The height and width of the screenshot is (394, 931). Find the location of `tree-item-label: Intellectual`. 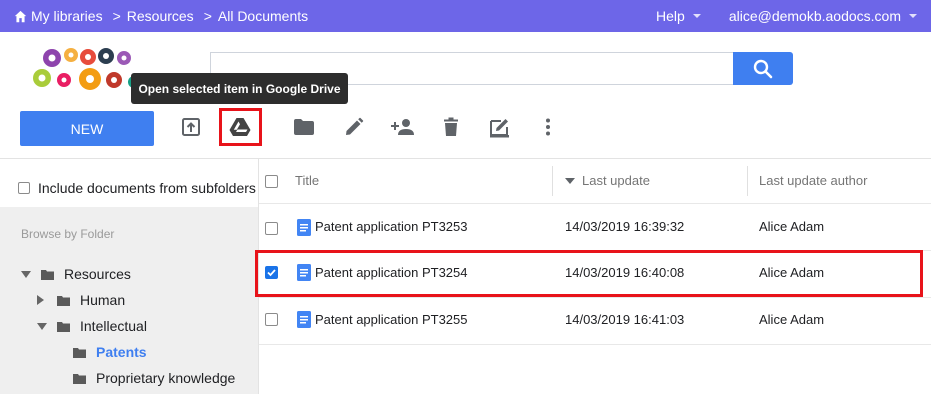

tree-item-label: Intellectual is located at coordinates (113, 326).